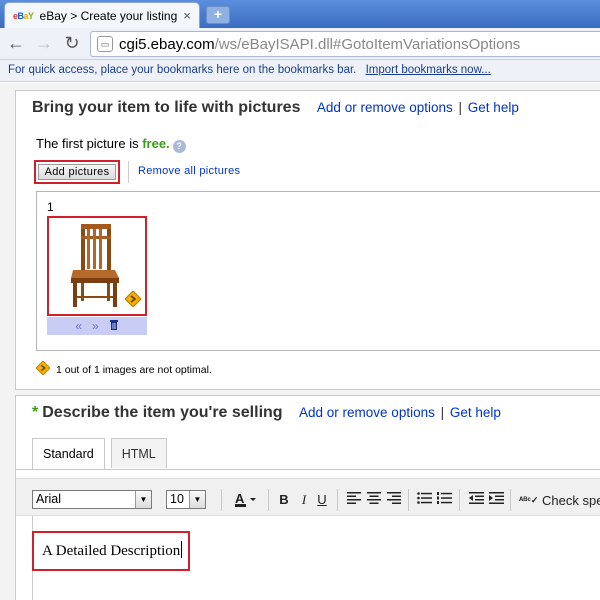 The height and width of the screenshot is (600, 600). I want to click on bold-icon: B, so click(284, 500).